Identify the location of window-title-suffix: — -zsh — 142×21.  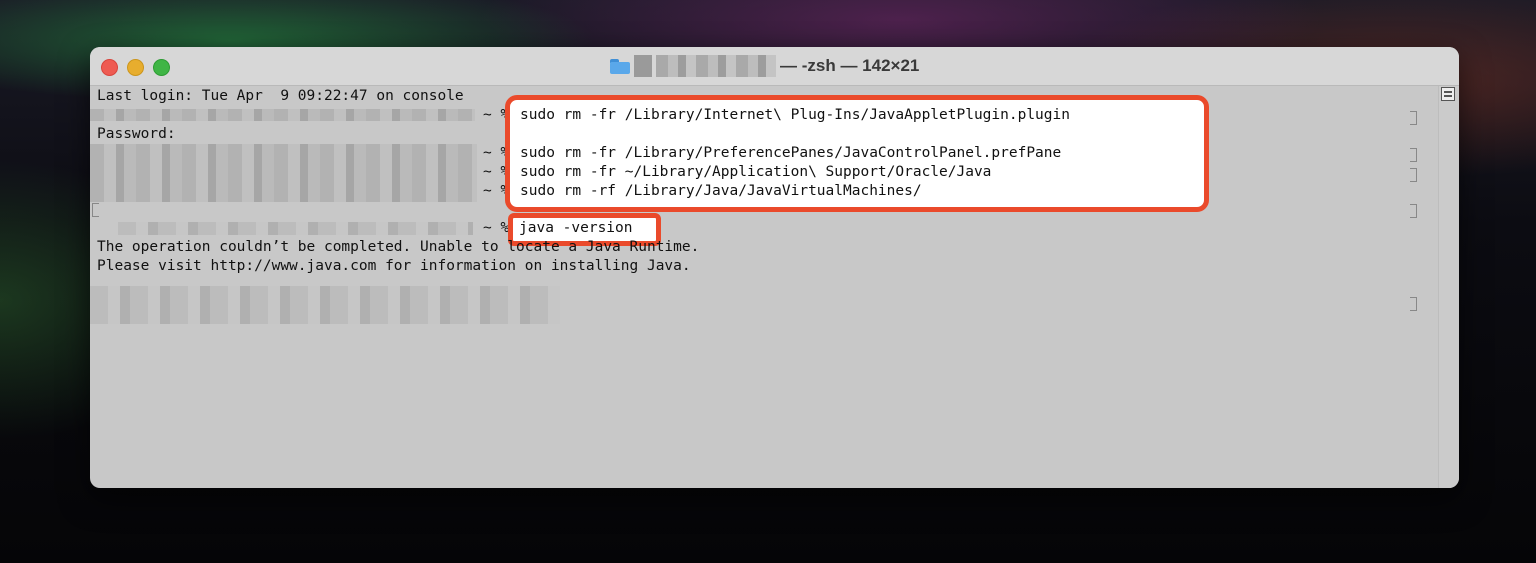
(850, 65).